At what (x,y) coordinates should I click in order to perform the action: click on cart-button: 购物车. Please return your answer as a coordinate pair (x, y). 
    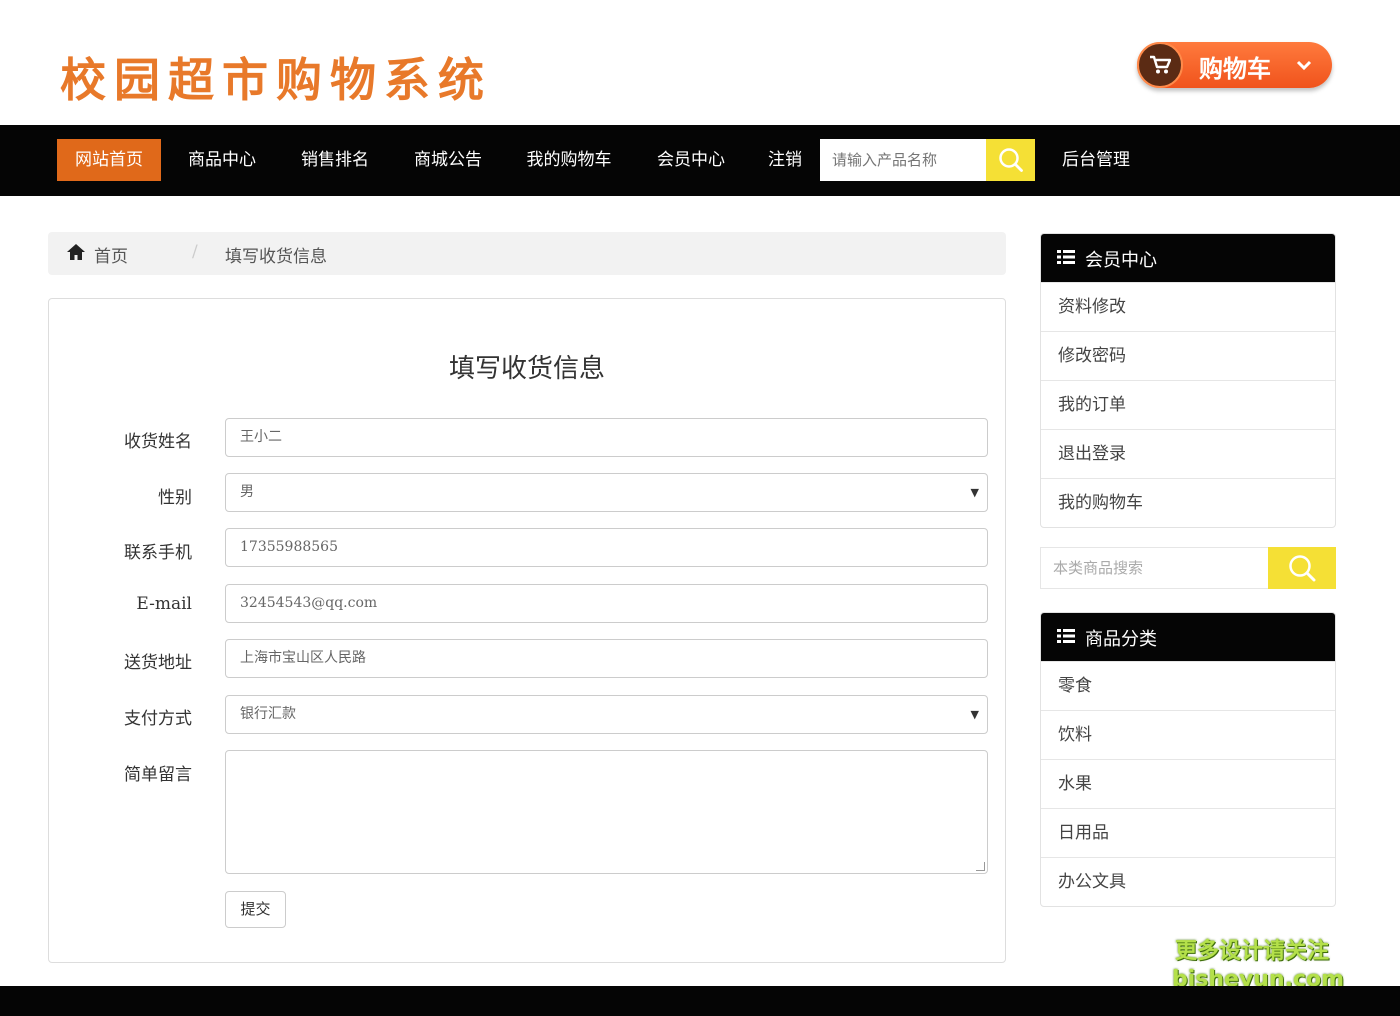
    Looking at the image, I should click on (1234, 65).